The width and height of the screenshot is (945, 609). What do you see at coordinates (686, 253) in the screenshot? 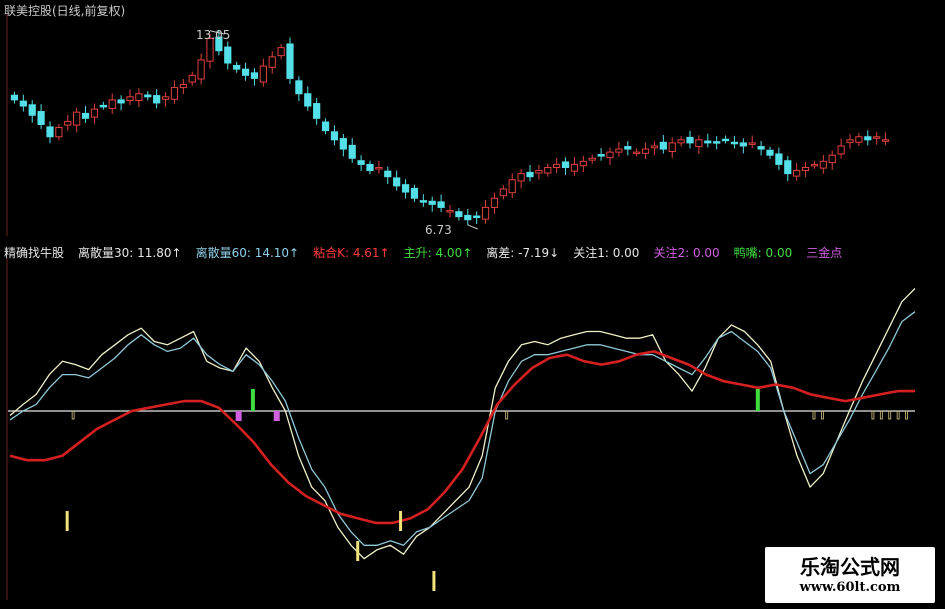
I see `indicator-value-6: 关注2: 0.00` at bounding box center [686, 253].